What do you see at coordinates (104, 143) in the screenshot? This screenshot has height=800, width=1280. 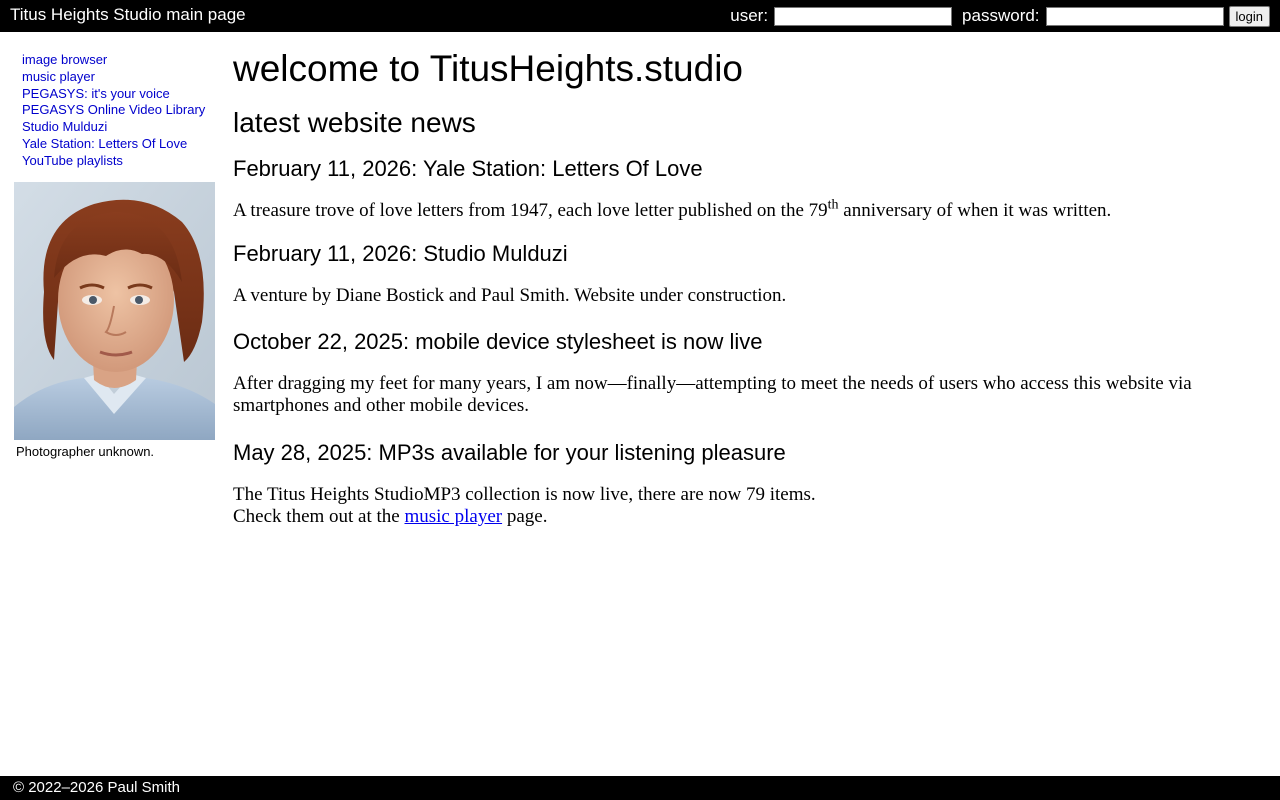 I see `nav-link-yale-station: Yale Station: Letters Of Love` at bounding box center [104, 143].